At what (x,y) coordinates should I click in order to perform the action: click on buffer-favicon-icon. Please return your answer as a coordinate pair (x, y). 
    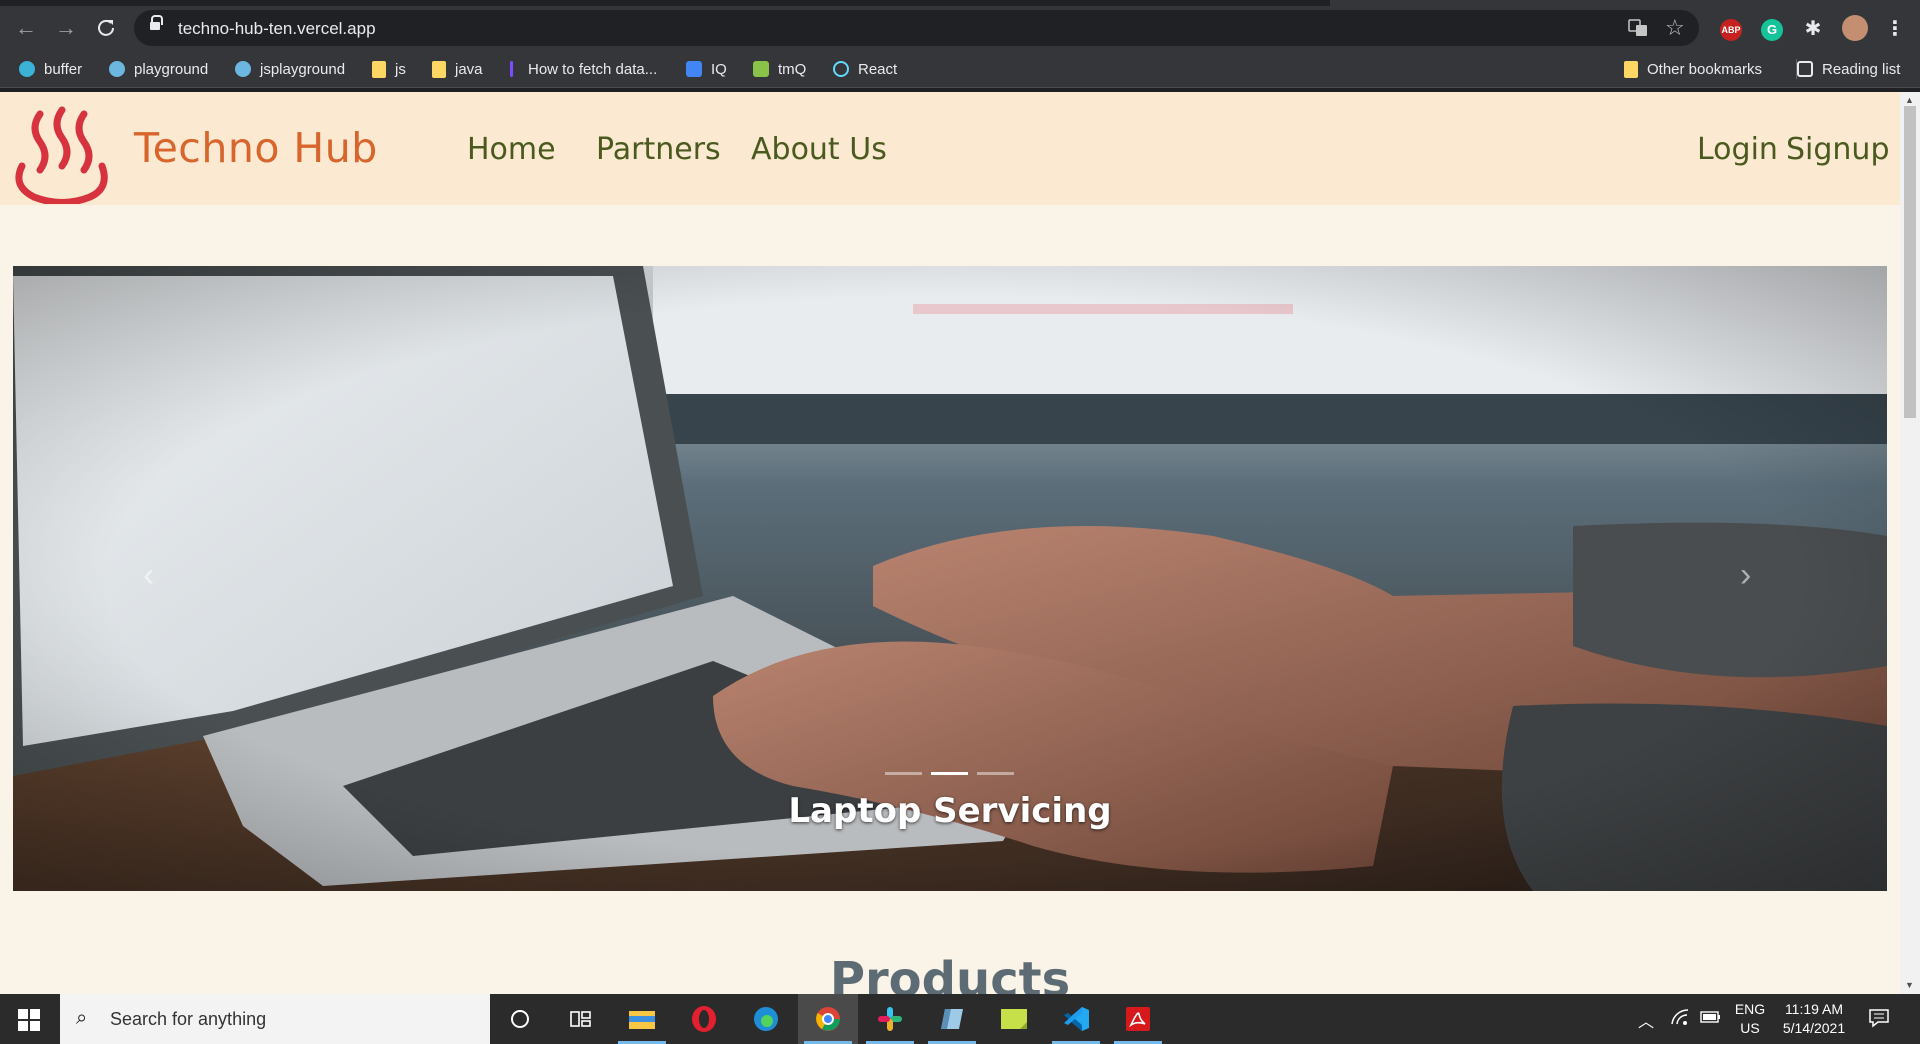
    Looking at the image, I should click on (27, 69).